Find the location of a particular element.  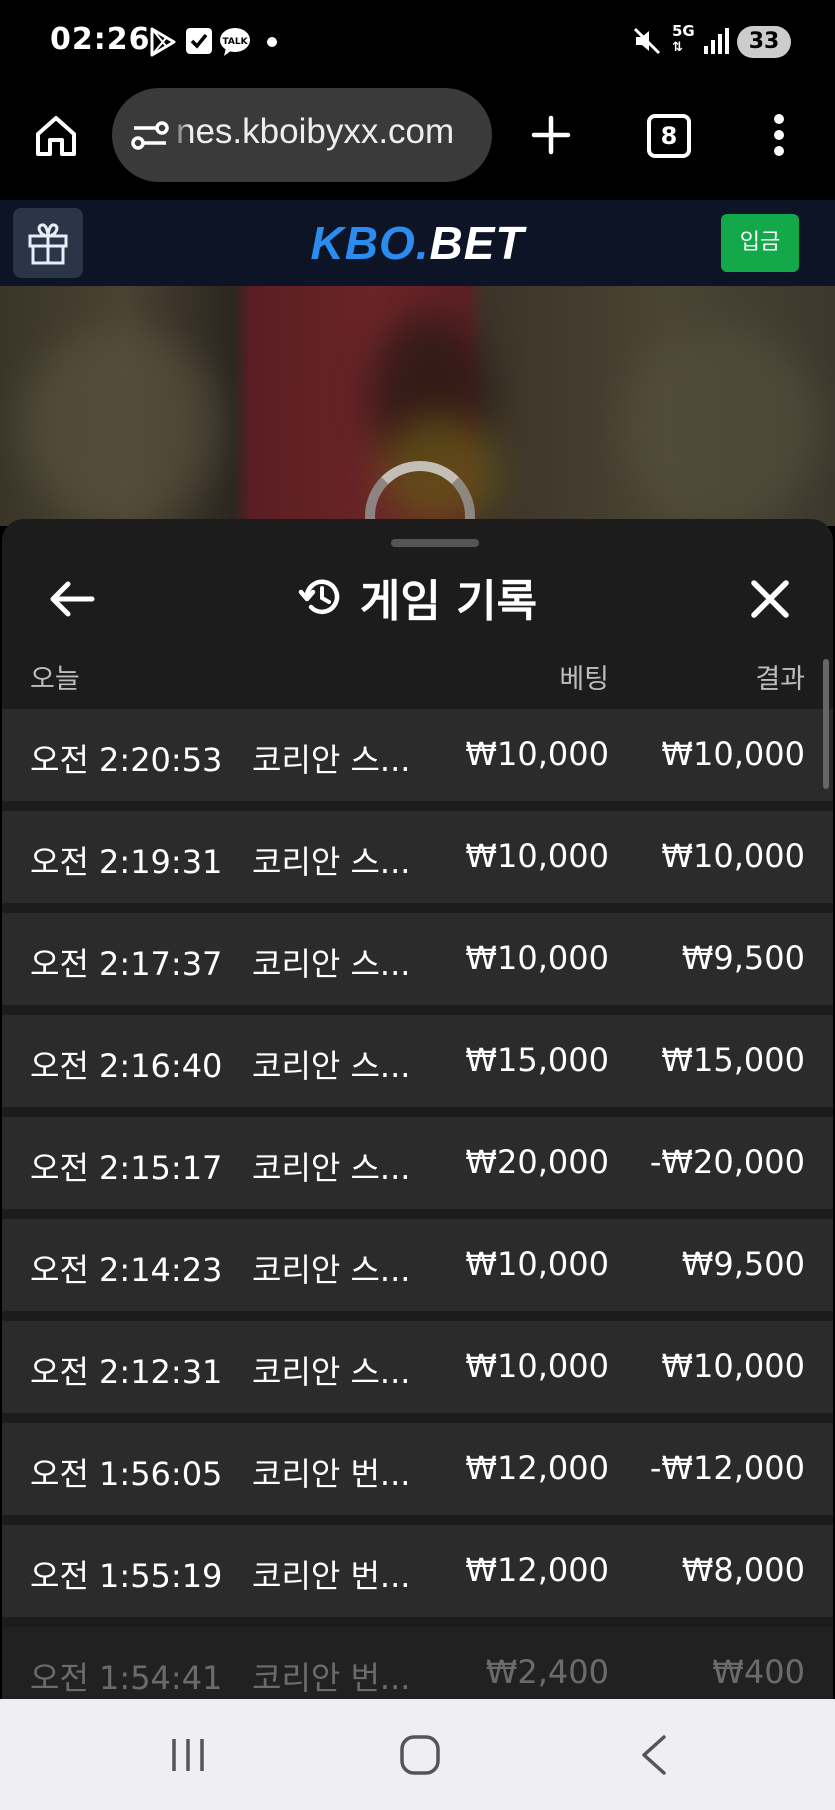

table-row: 오전 2:19:31 코리안 스... ₩10,000 ₩10,000 is located at coordinates (417, 857).